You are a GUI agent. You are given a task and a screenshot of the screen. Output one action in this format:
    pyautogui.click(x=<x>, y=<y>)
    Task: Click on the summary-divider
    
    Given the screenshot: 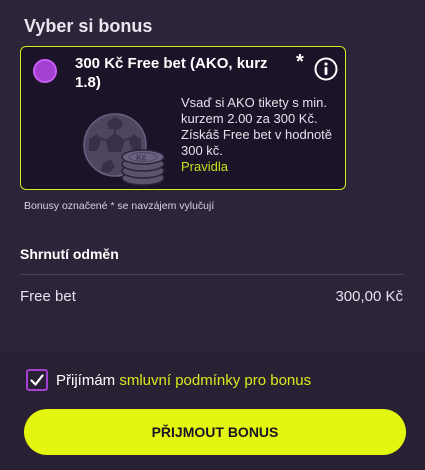 What is the action you would take?
    pyautogui.click(x=212, y=274)
    